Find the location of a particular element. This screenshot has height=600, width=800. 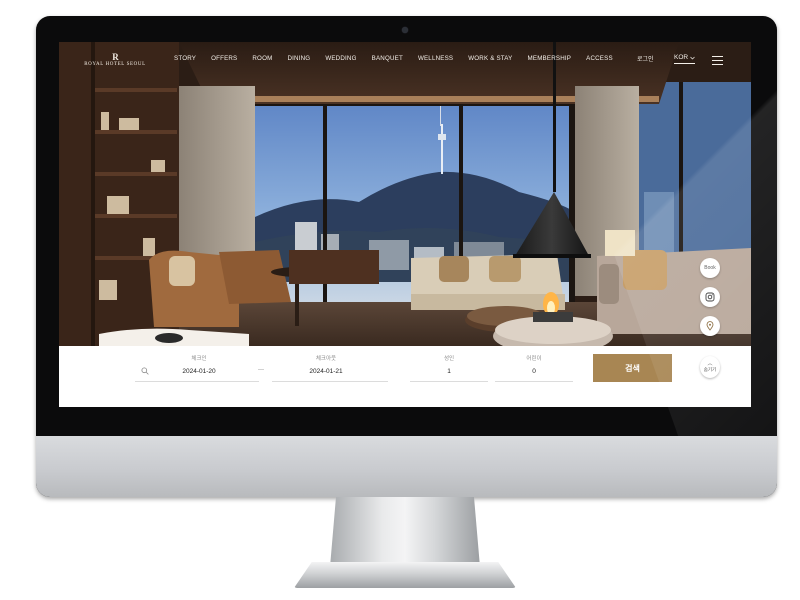

hamburger-menu-icon is located at coordinates (717, 60).